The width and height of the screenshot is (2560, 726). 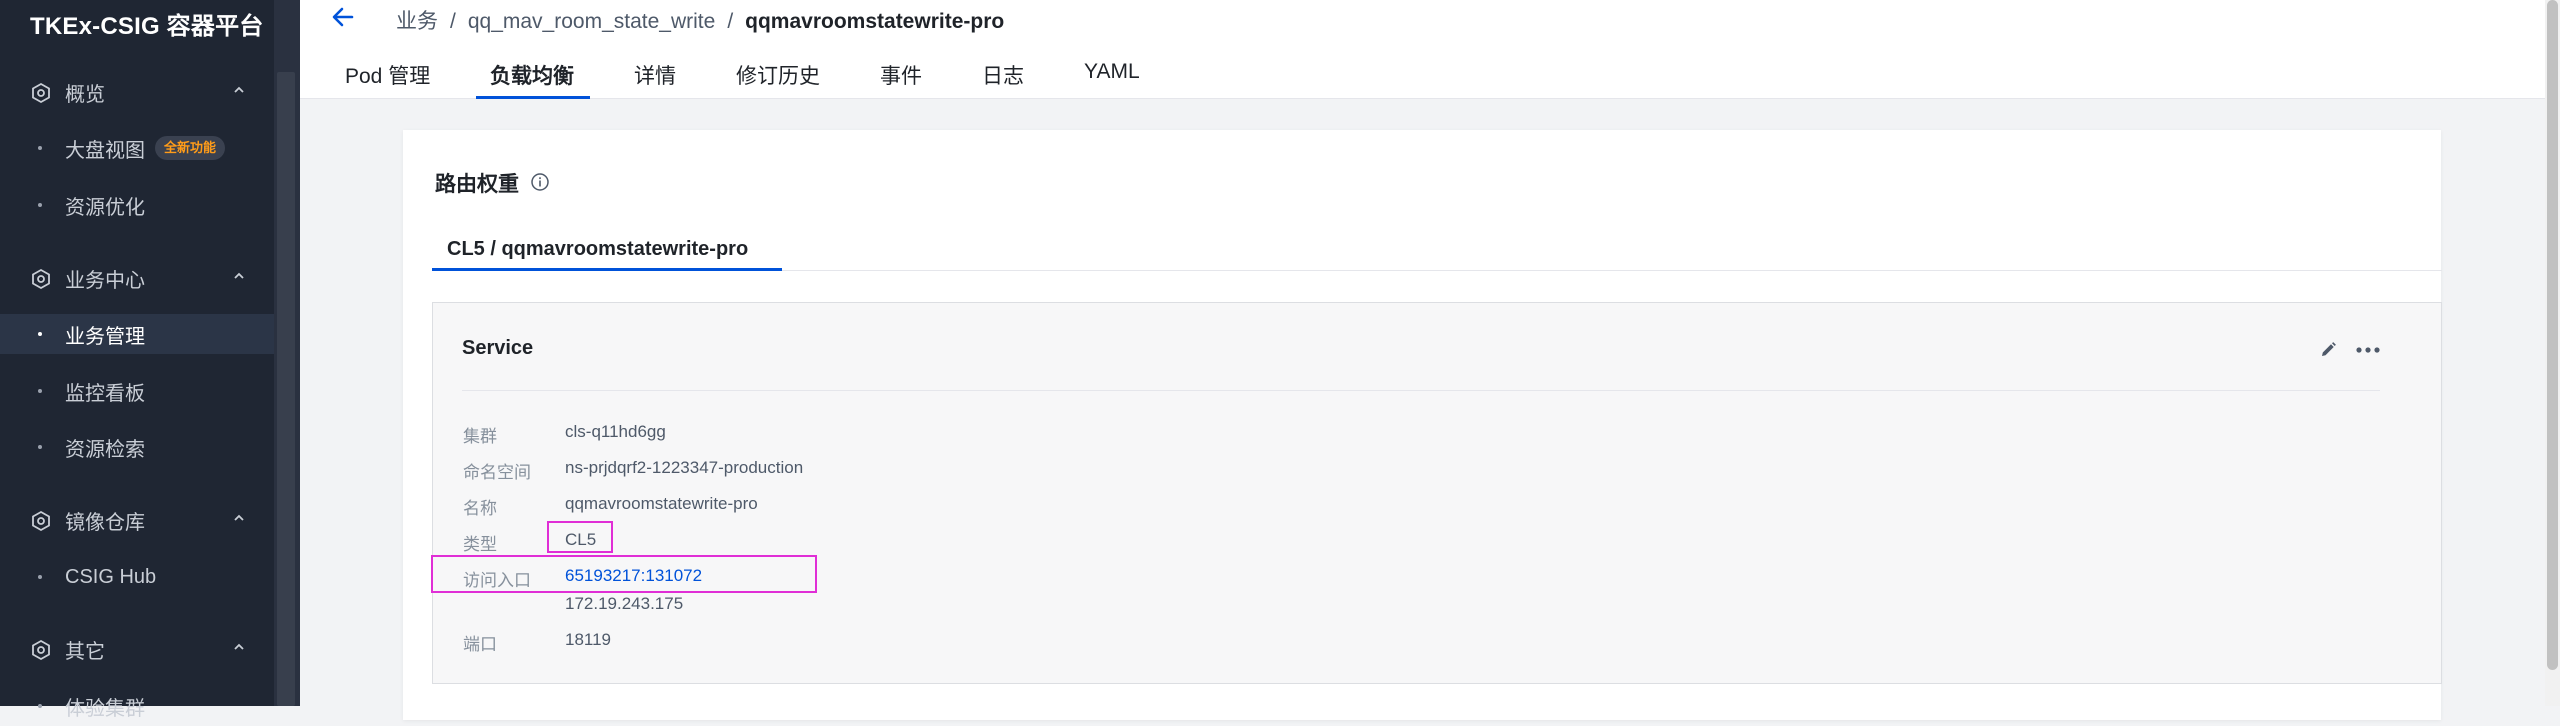 What do you see at coordinates (480, 436) in the screenshot?
I see `cluster-label: 集群` at bounding box center [480, 436].